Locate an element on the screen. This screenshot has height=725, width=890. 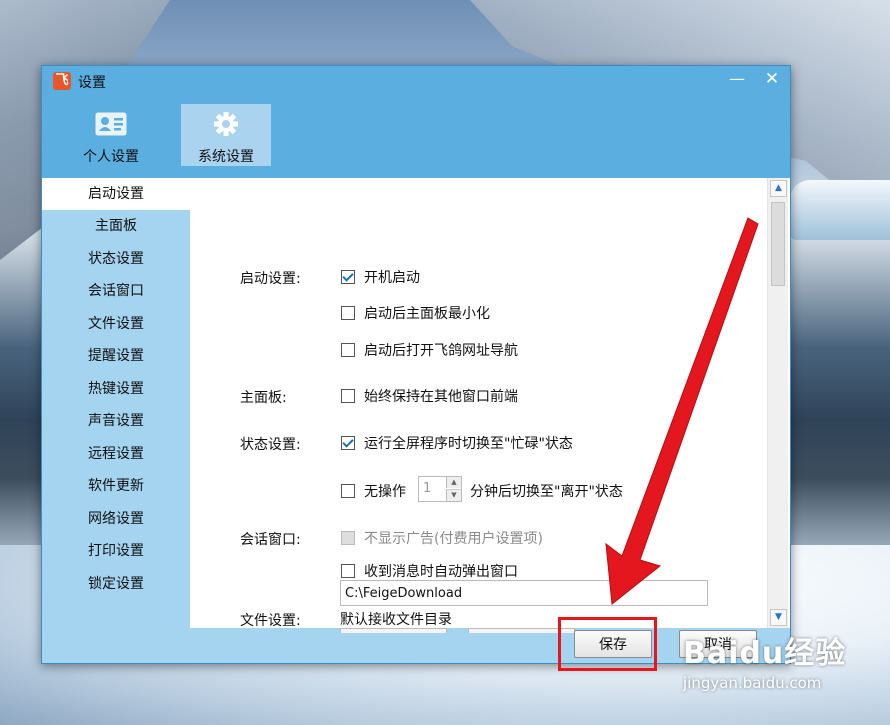
baidu-watermark: Baidu经验 jingyan.baidu.com is located at coordinates (783, 668).